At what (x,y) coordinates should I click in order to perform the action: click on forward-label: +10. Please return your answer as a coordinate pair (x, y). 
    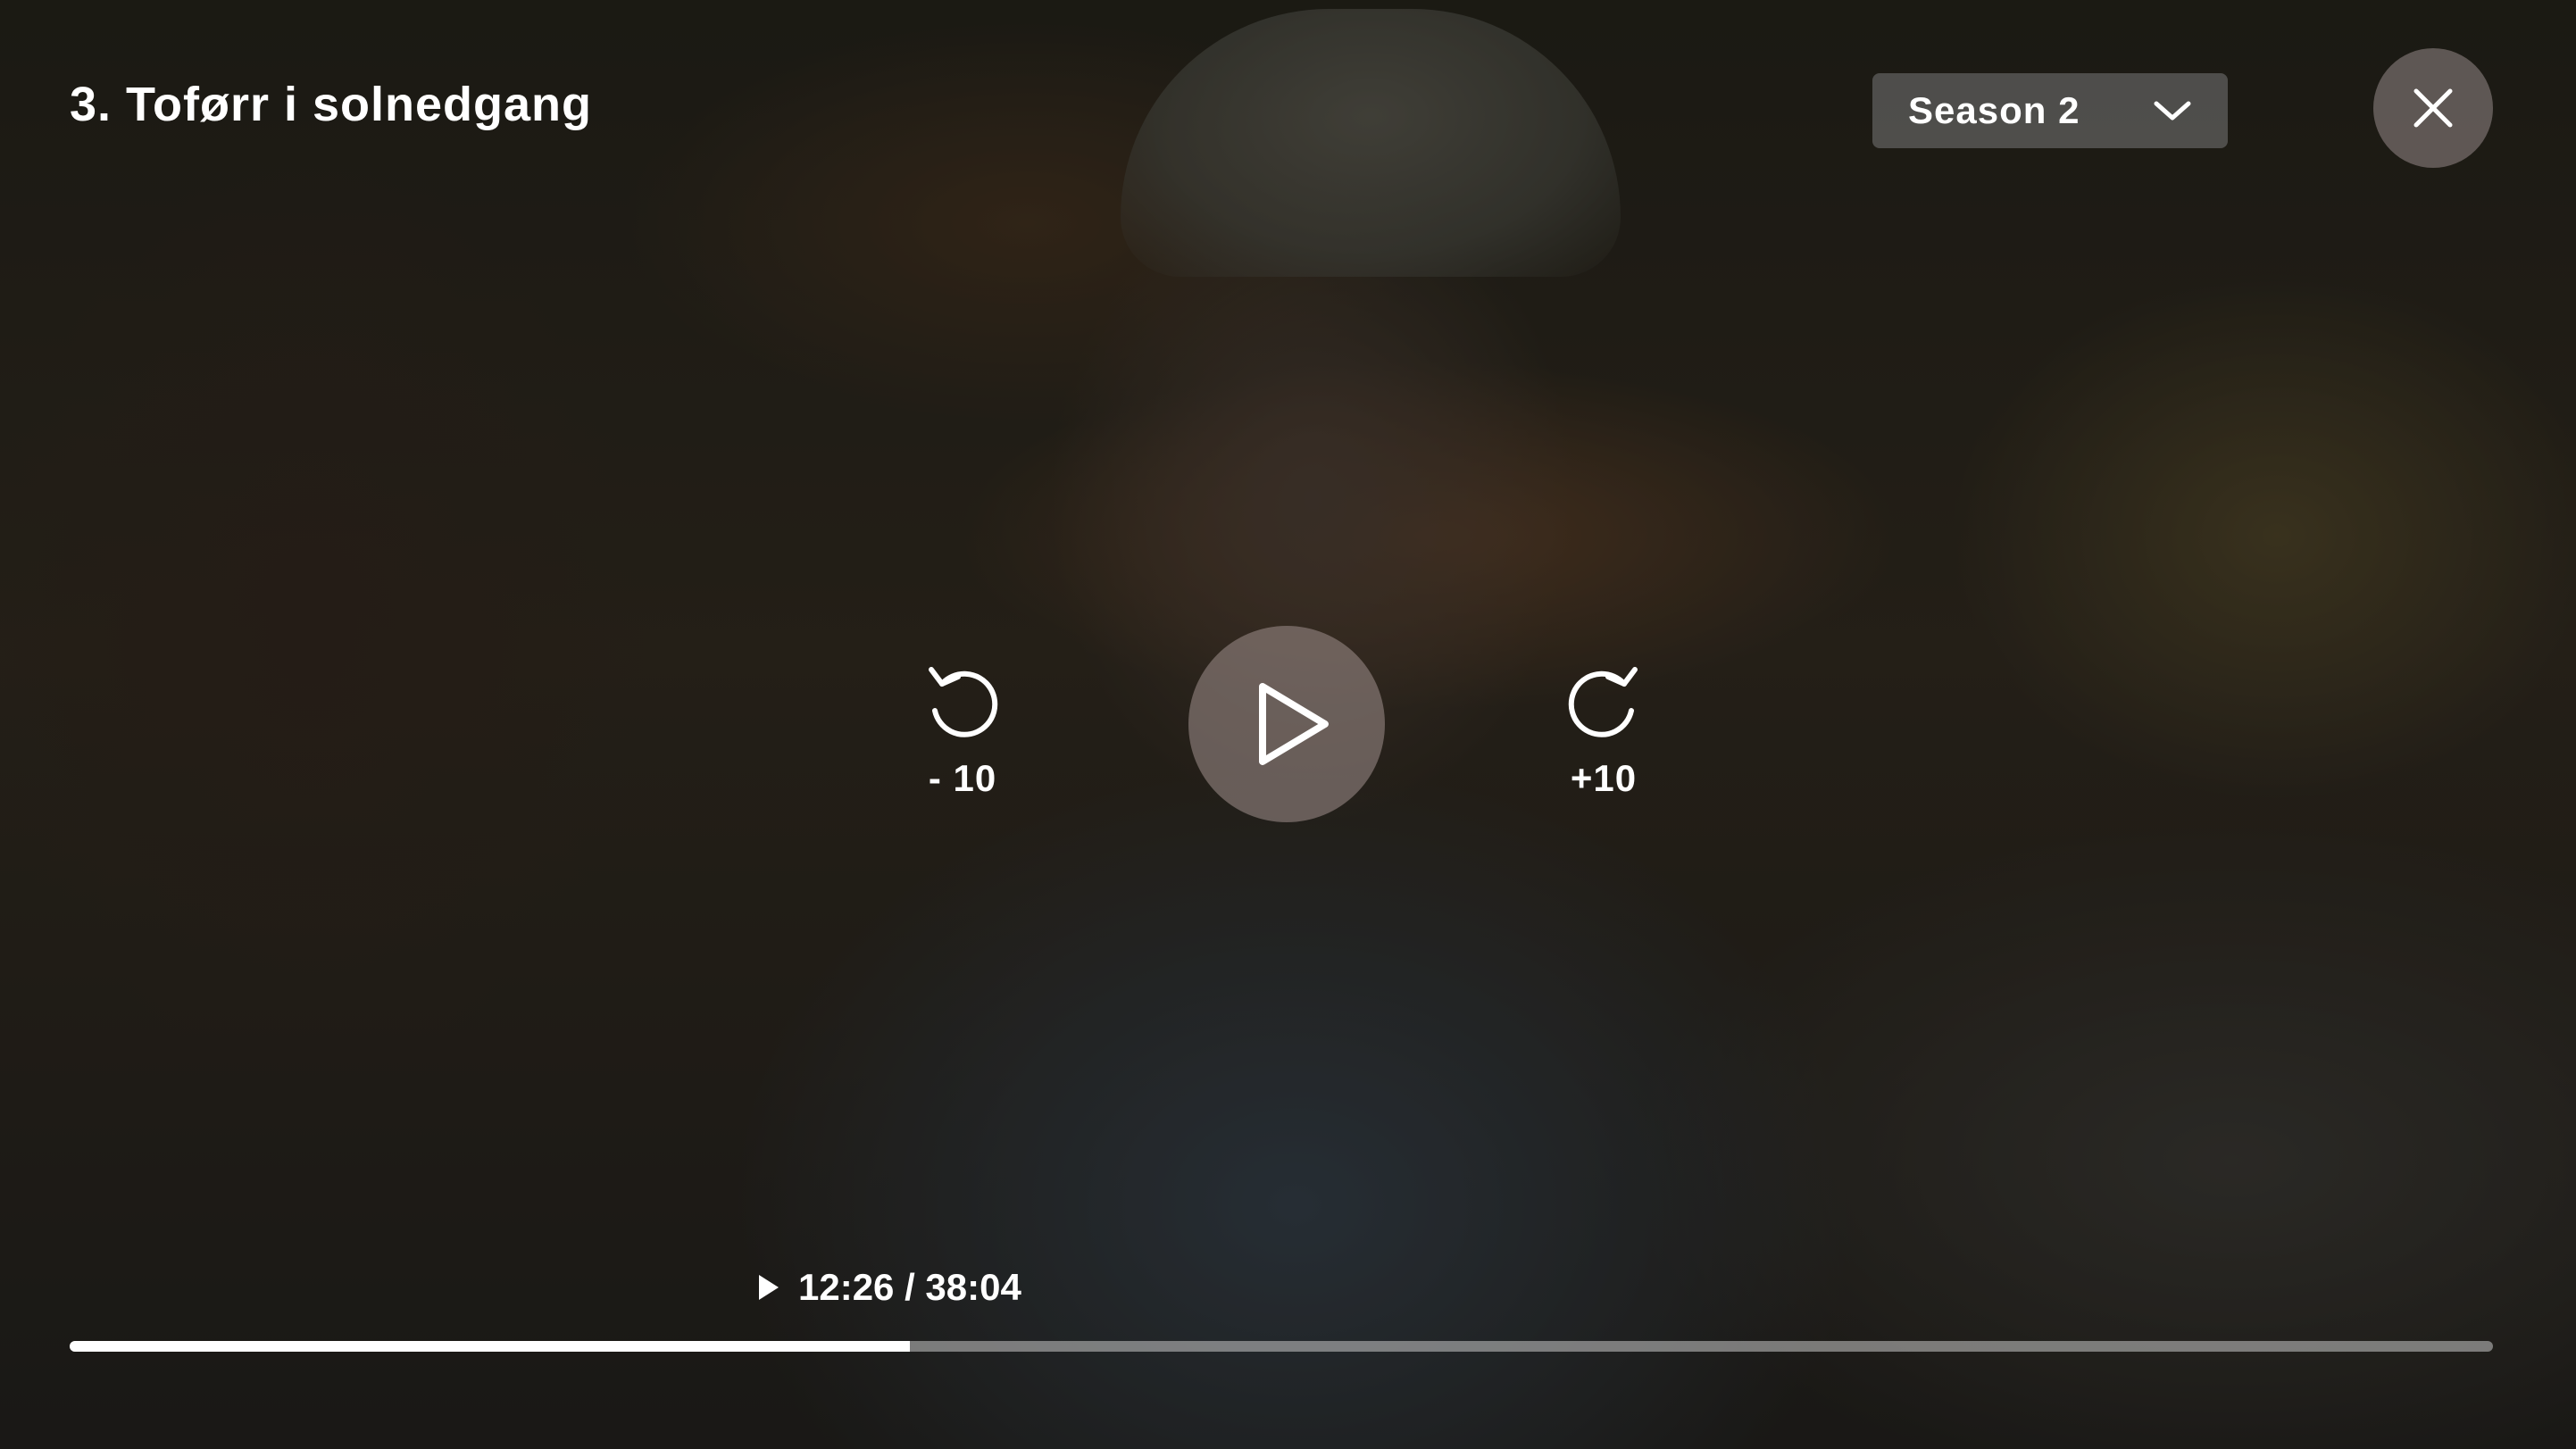
    Looking at the image, I should click on (1604, 778).